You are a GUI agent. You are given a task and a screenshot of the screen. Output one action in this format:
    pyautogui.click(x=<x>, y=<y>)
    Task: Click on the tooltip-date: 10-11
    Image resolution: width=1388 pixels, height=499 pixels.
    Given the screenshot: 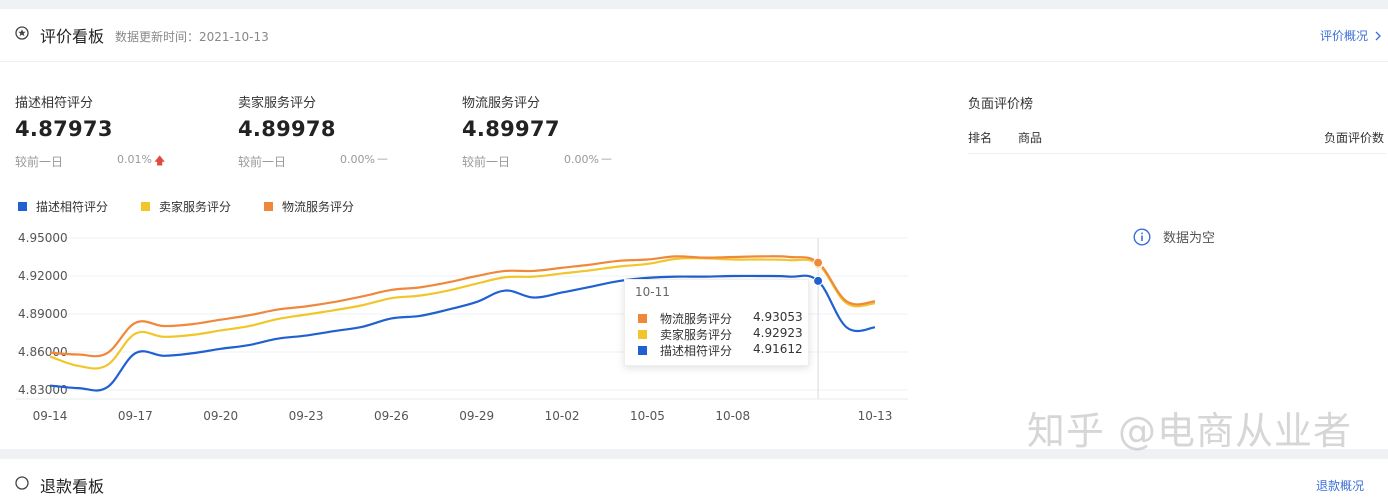 What is the action you would take?
    pyautogui.click(x=652, y=292)
    